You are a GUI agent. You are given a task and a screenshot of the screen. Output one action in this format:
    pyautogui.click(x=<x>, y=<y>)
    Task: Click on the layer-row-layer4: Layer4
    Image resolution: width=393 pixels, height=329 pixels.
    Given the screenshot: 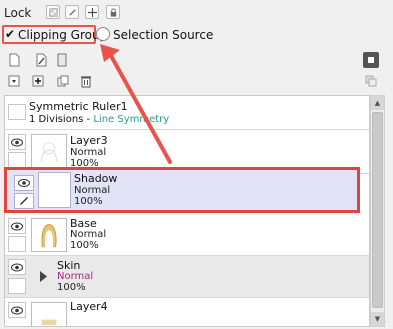 What is the action you would take?
    pyautogui.click(x=187, y=312)
    